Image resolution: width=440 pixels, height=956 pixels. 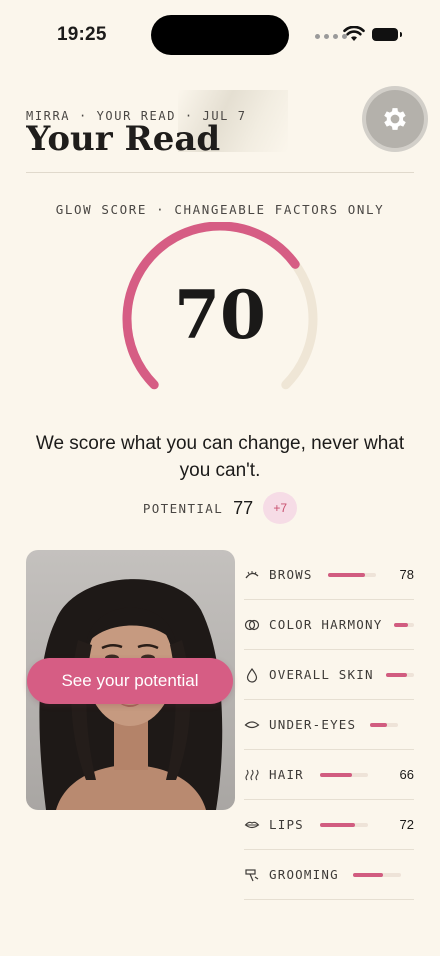 What do you see at coordinates (220, 315) in the screenshot?
I see `glow-score-value: 70` at bounding box center [220, 315].